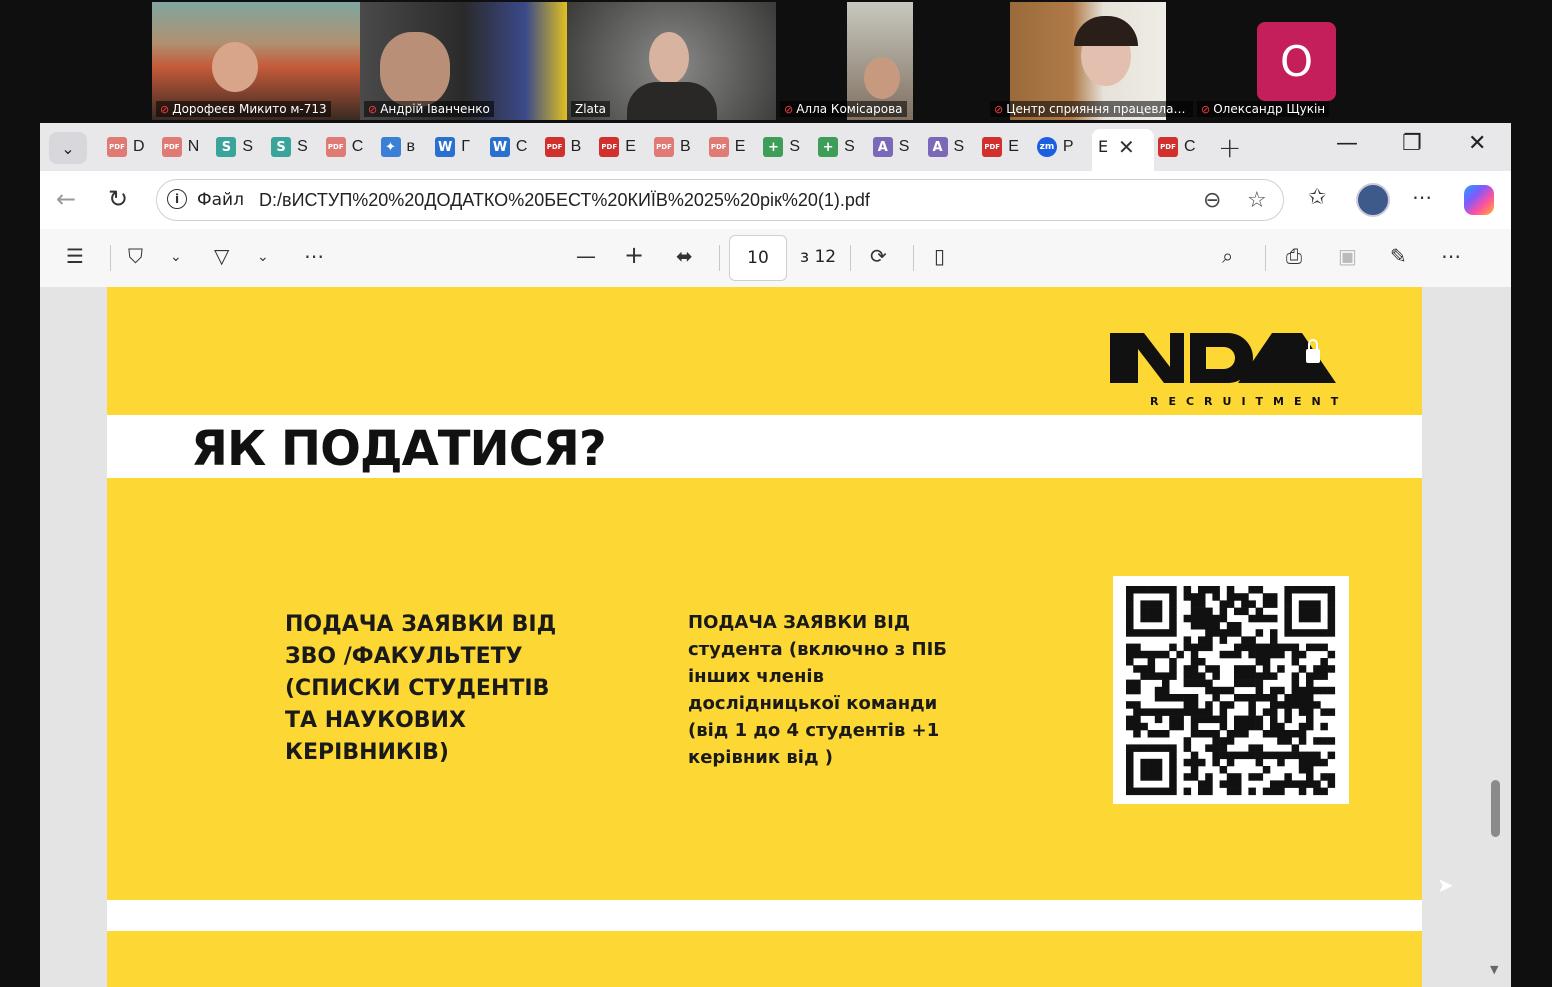 The height and width of the screenshot is (987, 1552). I want to click on save-as-icon: ✎, so click(1398, 256).